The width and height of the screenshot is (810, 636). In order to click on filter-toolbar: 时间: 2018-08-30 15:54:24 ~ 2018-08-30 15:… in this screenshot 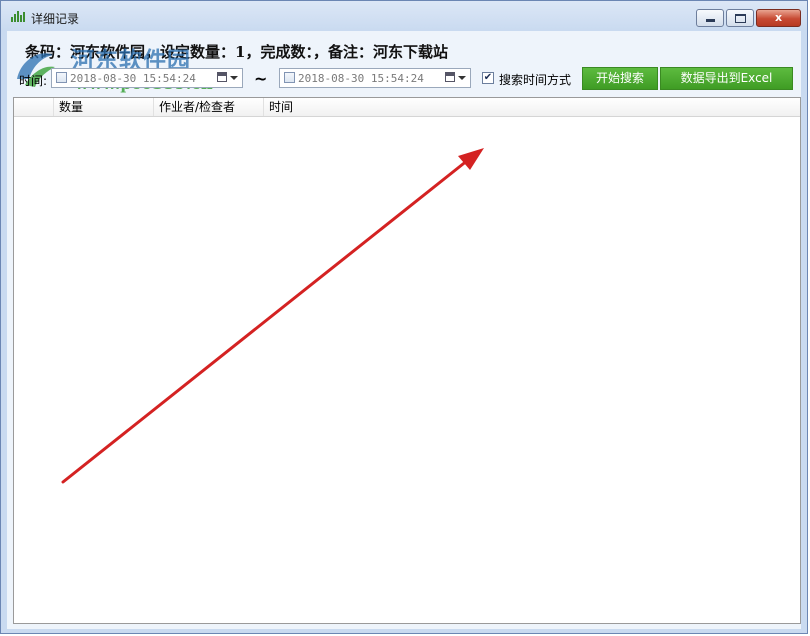, I will do `click(404, 80)`.